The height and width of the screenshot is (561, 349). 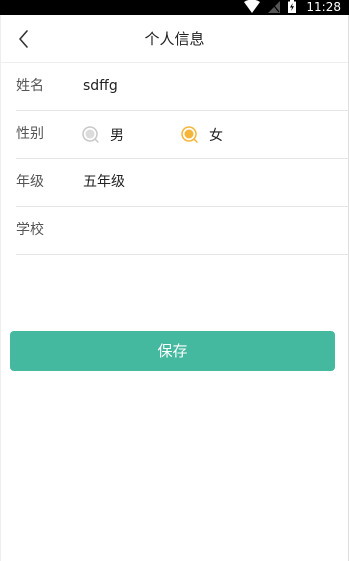 What do you see at coordinates (117, 135) in the screenshot?
I see `gender-male-label: 男` at bounding box center [117, 135].